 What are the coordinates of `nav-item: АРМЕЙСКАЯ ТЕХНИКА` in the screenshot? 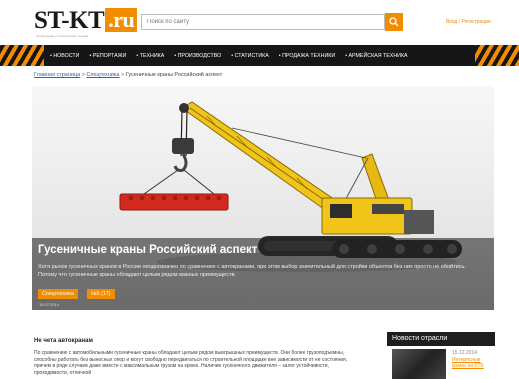 It's located at (376, 56).